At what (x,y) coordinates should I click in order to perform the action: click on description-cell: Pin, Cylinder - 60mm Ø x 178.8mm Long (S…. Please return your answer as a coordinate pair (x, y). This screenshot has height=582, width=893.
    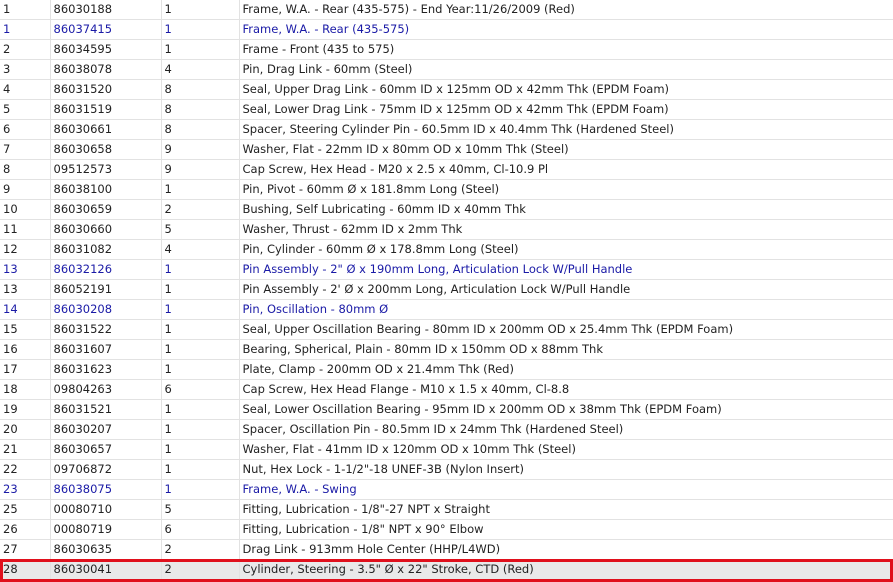
    Looking at the image, I should click on (566, 249).